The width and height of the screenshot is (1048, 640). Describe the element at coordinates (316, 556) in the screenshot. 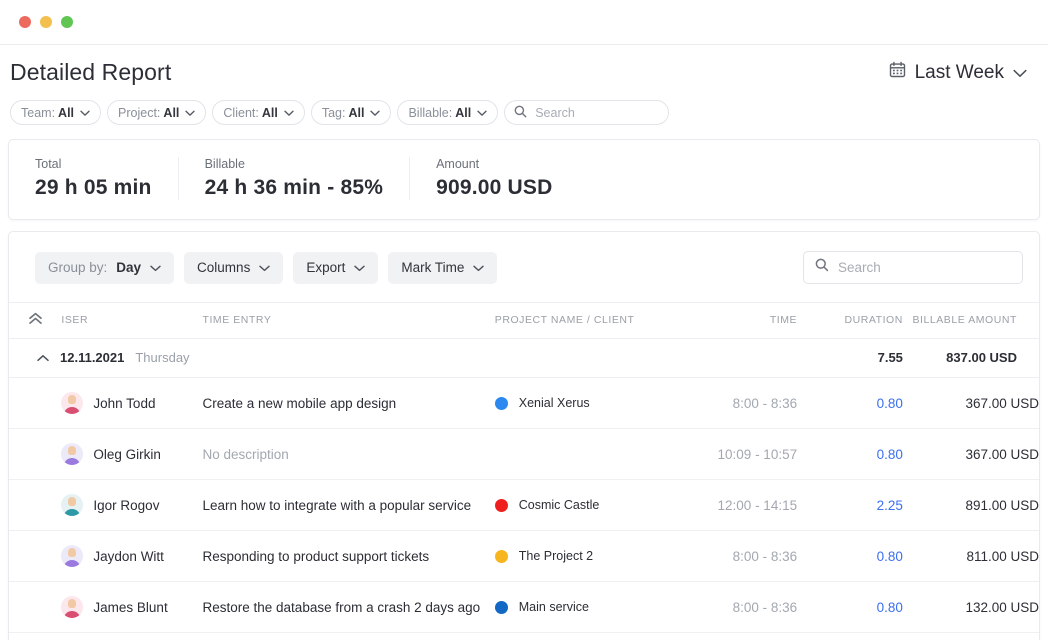

I see `row-entry-text: Responding to product support tickets` at that location.